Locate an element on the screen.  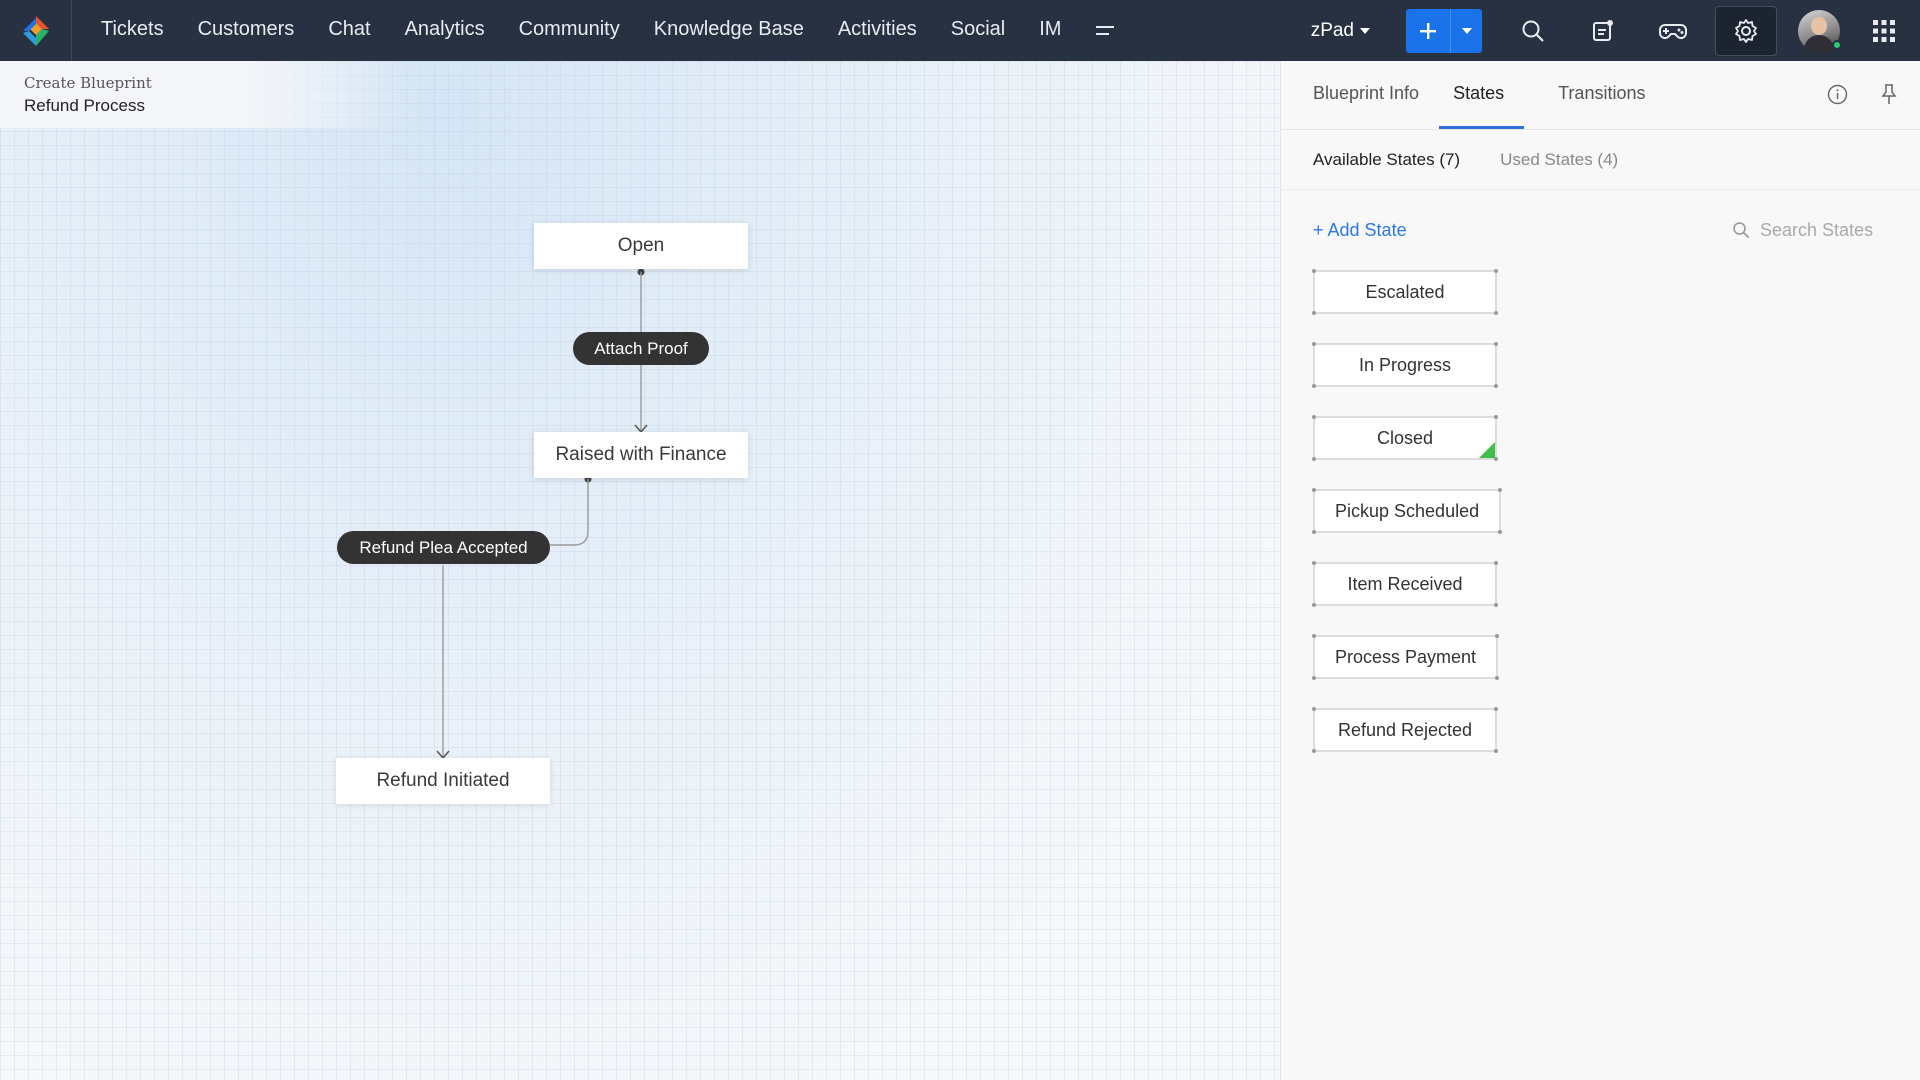
nav-analytics: Analytics is located at coordinates (445, 30).